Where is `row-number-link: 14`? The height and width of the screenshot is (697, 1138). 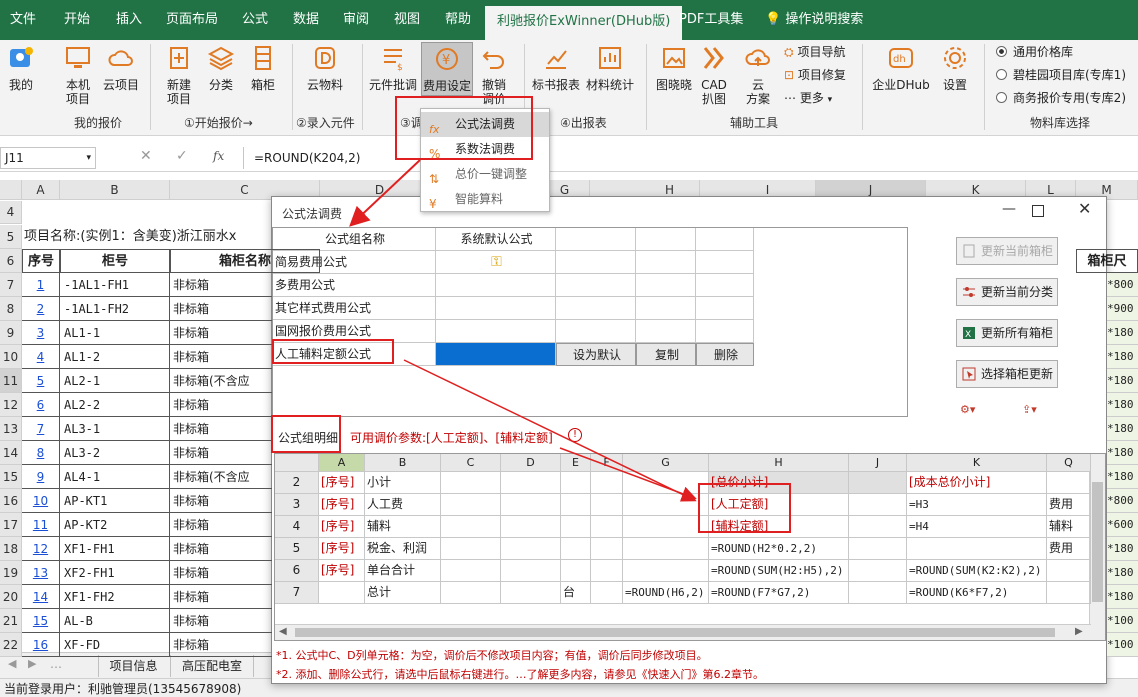 row-number-link: 14 is located at coordinates (41, 597).